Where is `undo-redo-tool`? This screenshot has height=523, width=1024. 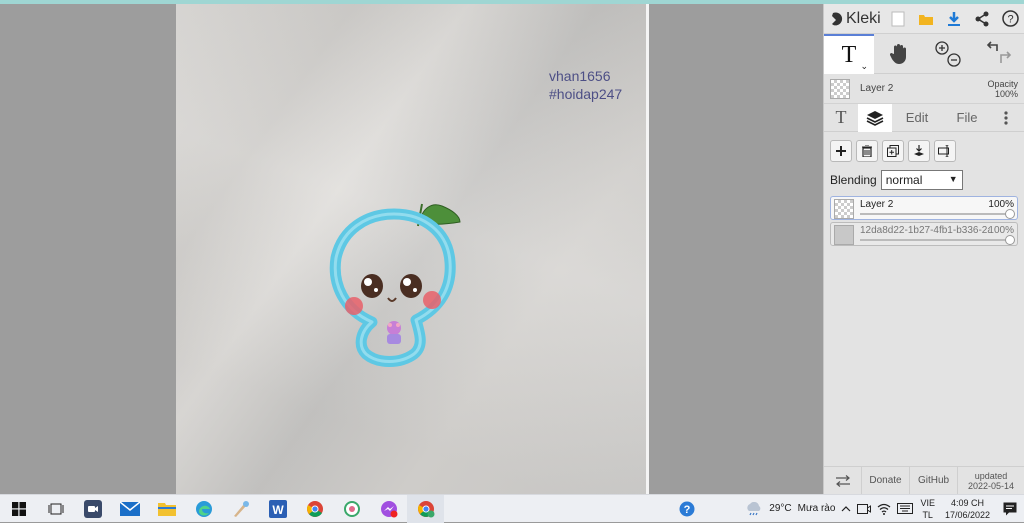 undo-redo-tool is located at coordinates (999, 54).